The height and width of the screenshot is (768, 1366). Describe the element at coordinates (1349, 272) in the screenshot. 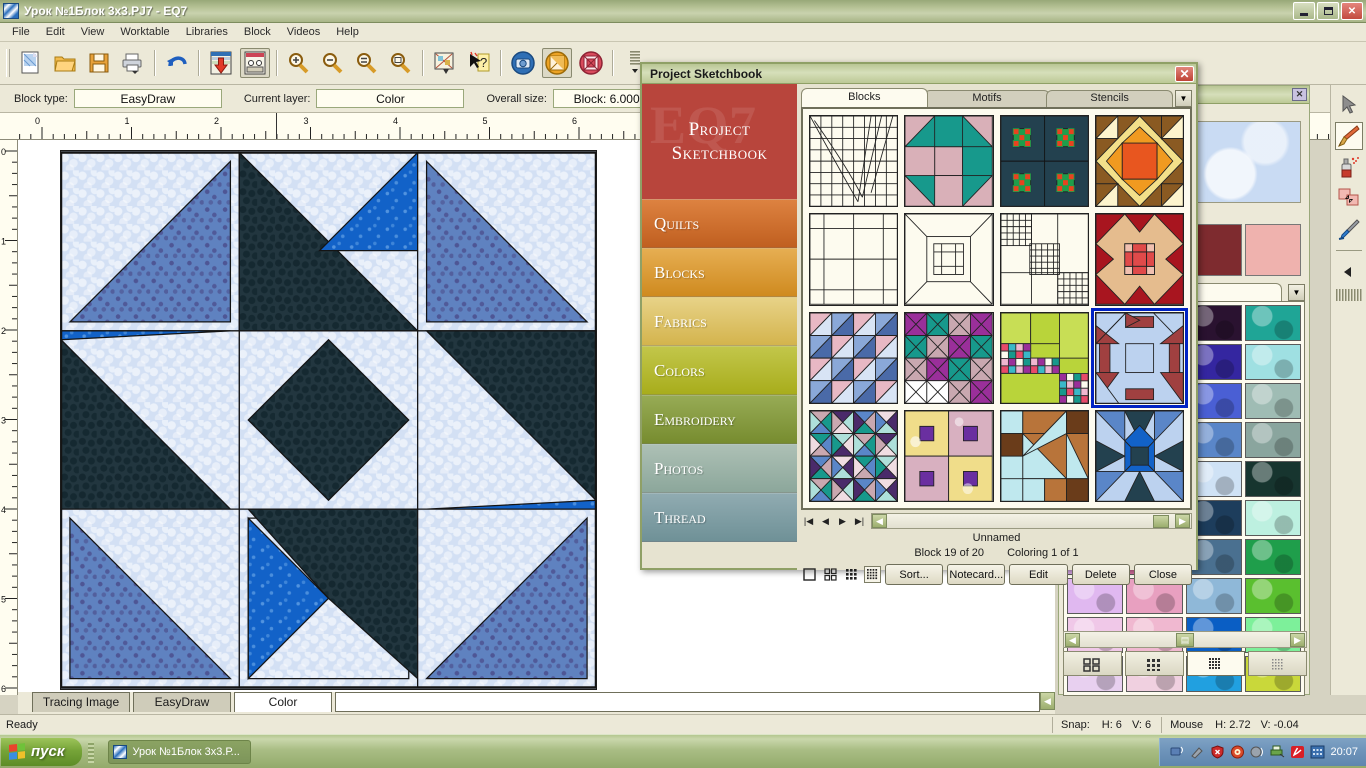

I see `collapse-tool-icon` at that location.